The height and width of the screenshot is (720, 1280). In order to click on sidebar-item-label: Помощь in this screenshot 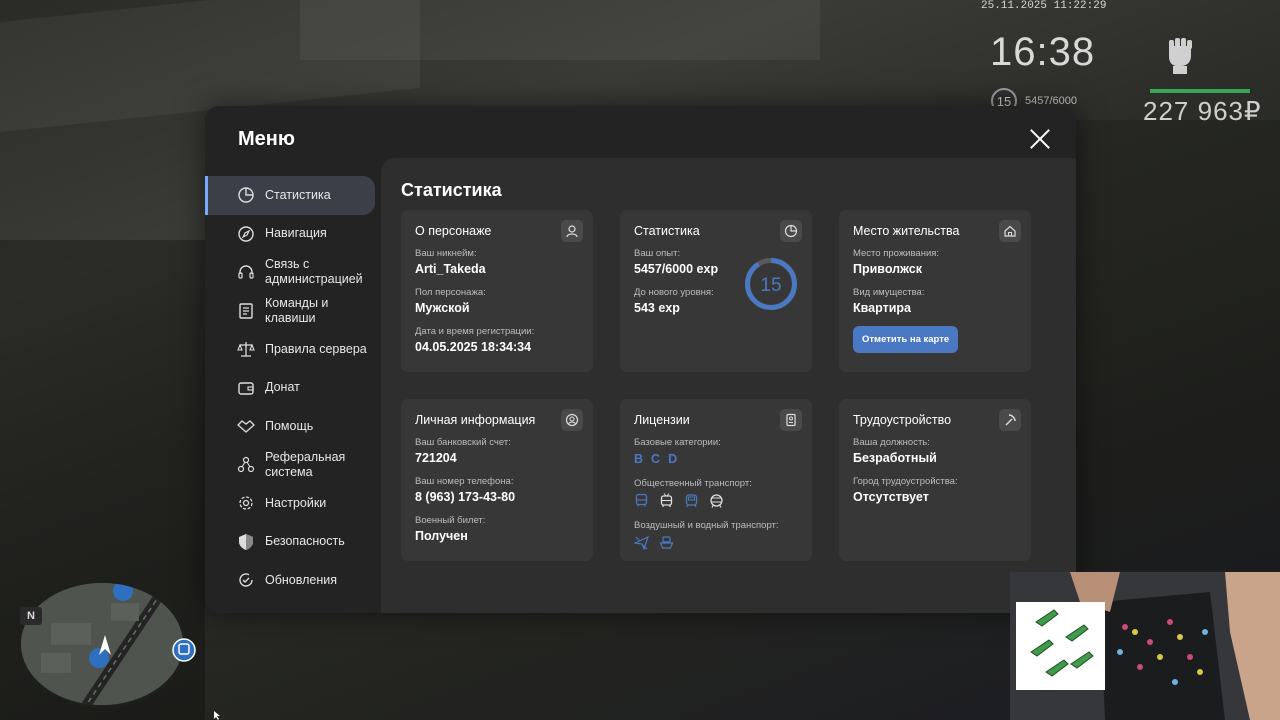, I will do `click(289, 425)`.